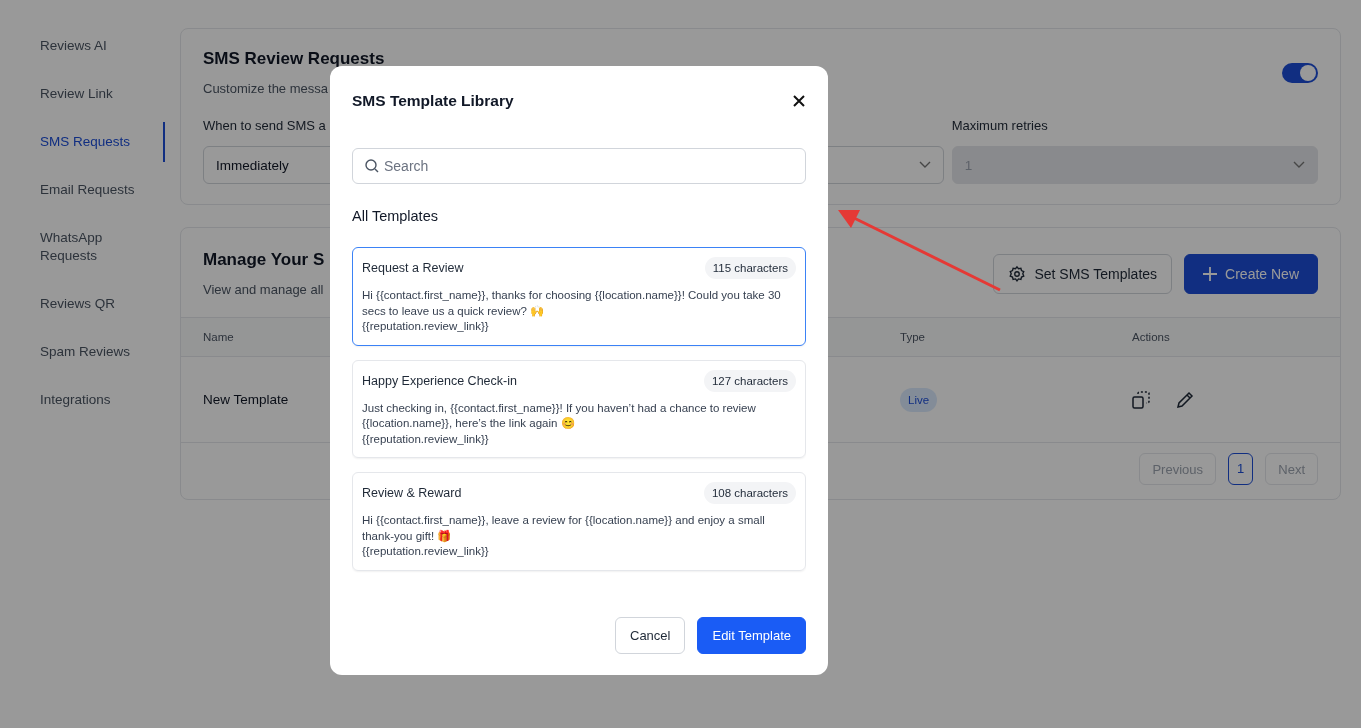 This screenshot has height=728, width=1361. I want to click on template-card: Request a Review 115 characters Hi {{contact.first_name}}, thanks for choosing {{location.name}}! Could you take 30 secs to leave us a quick review? 🙌 {{reputation.review_link}}, so click(579, 296).